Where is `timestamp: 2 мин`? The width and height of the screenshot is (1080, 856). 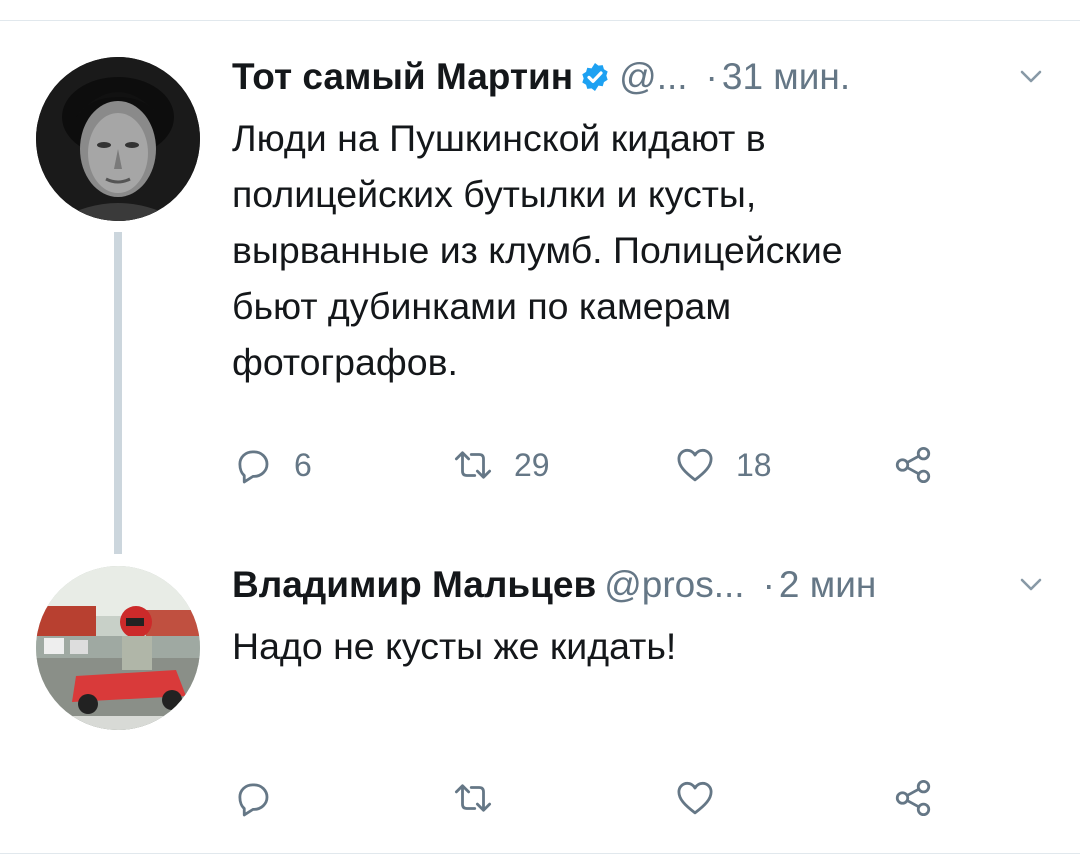 timestamp: 2 мин is located at coordinates (827, 584).